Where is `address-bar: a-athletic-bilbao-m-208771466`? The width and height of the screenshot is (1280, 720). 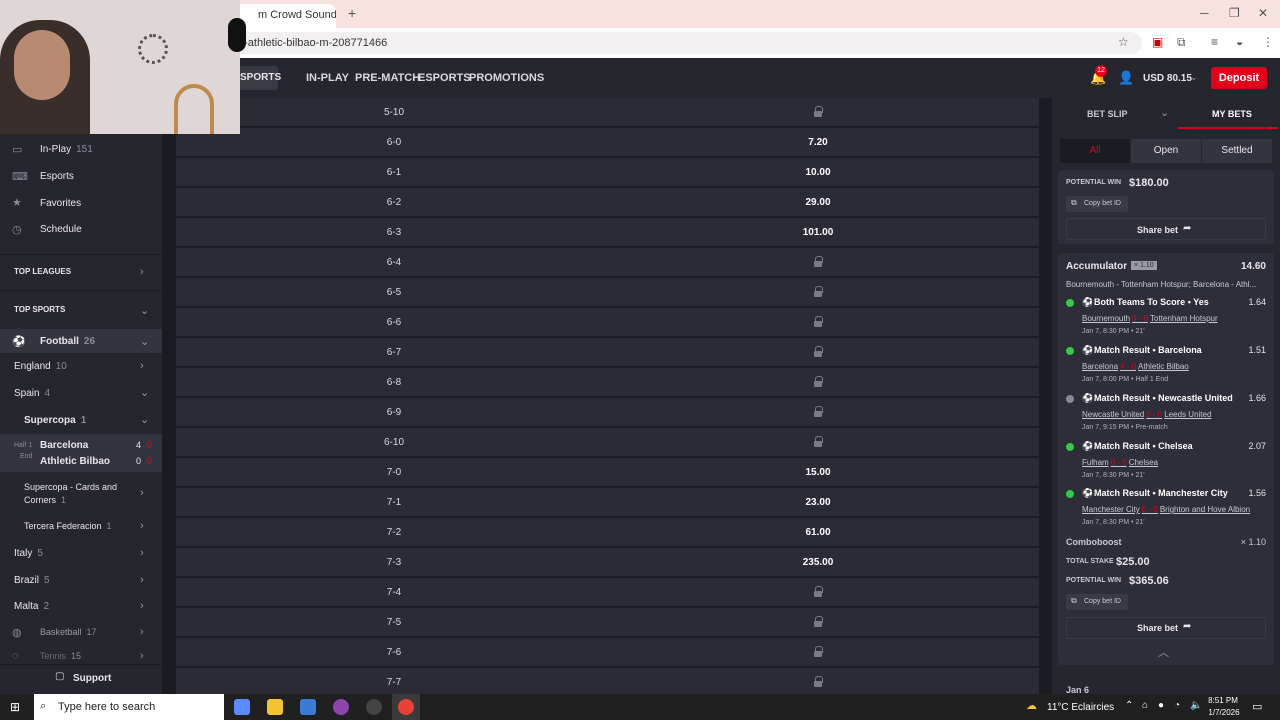 address-bar: a-athletic-bilbao-m-208771466 is located at coordinates (687, 43).